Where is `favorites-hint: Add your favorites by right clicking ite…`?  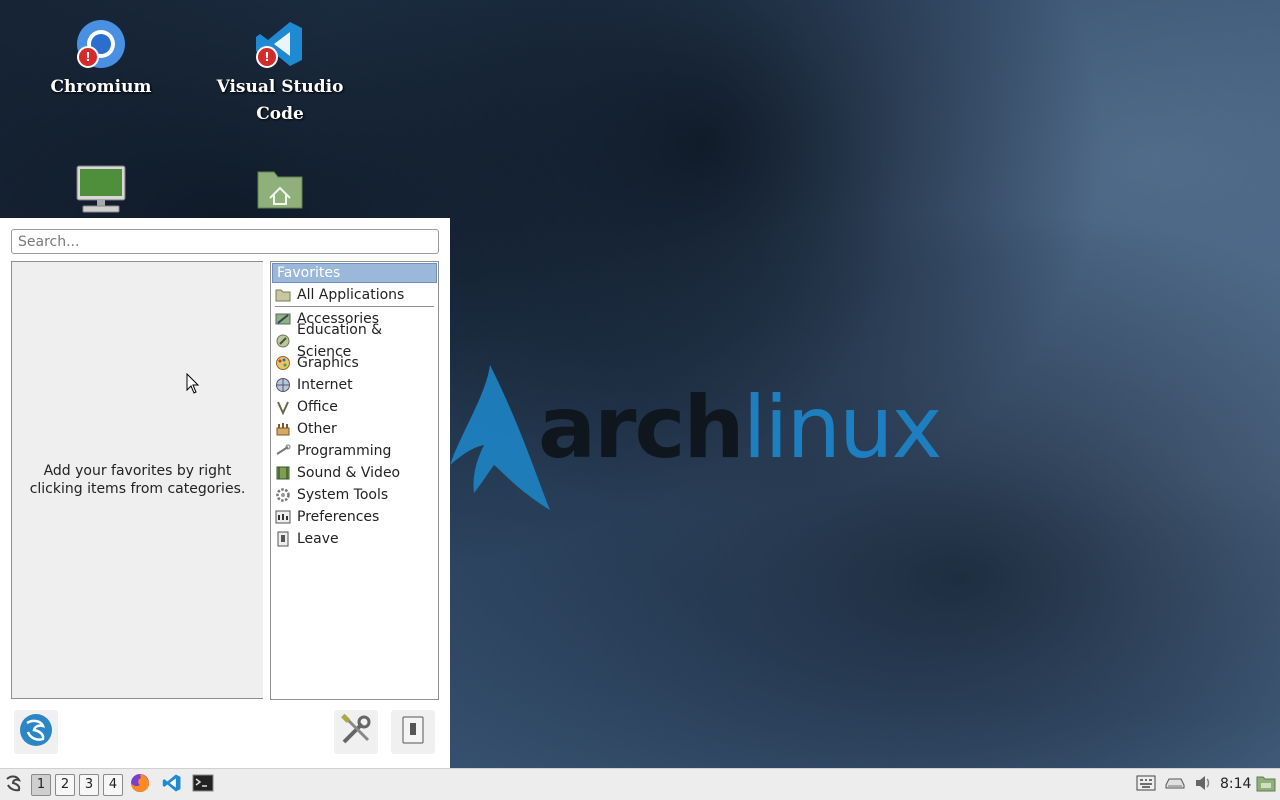 favorites-hint: Add your favorites by right clicking ite… is located at coordinates (137, 480).